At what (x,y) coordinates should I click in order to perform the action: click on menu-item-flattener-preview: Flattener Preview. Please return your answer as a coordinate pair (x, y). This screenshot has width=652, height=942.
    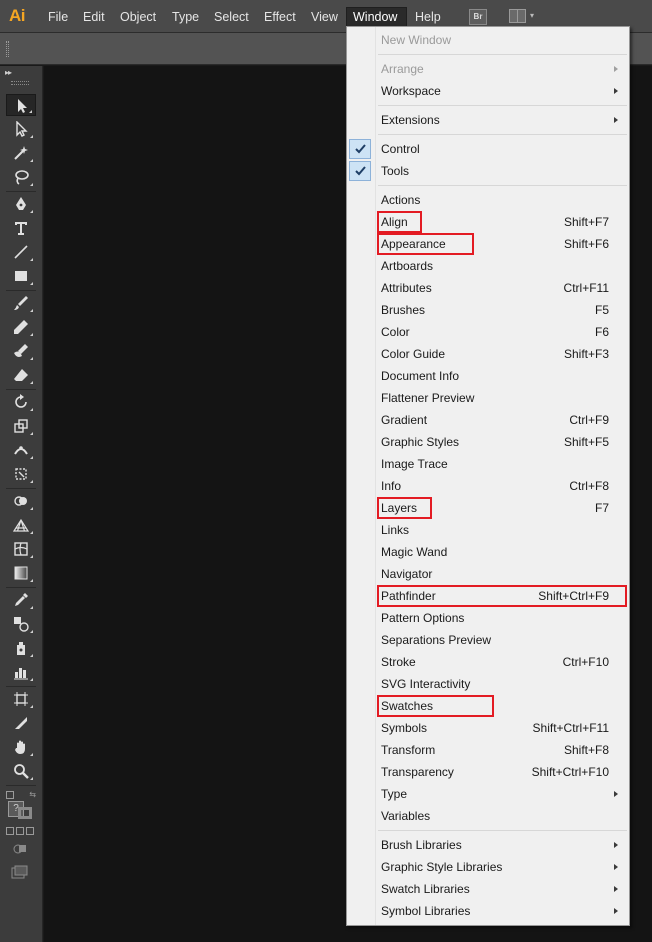
    Looking at the image, I should click on (488, 398).